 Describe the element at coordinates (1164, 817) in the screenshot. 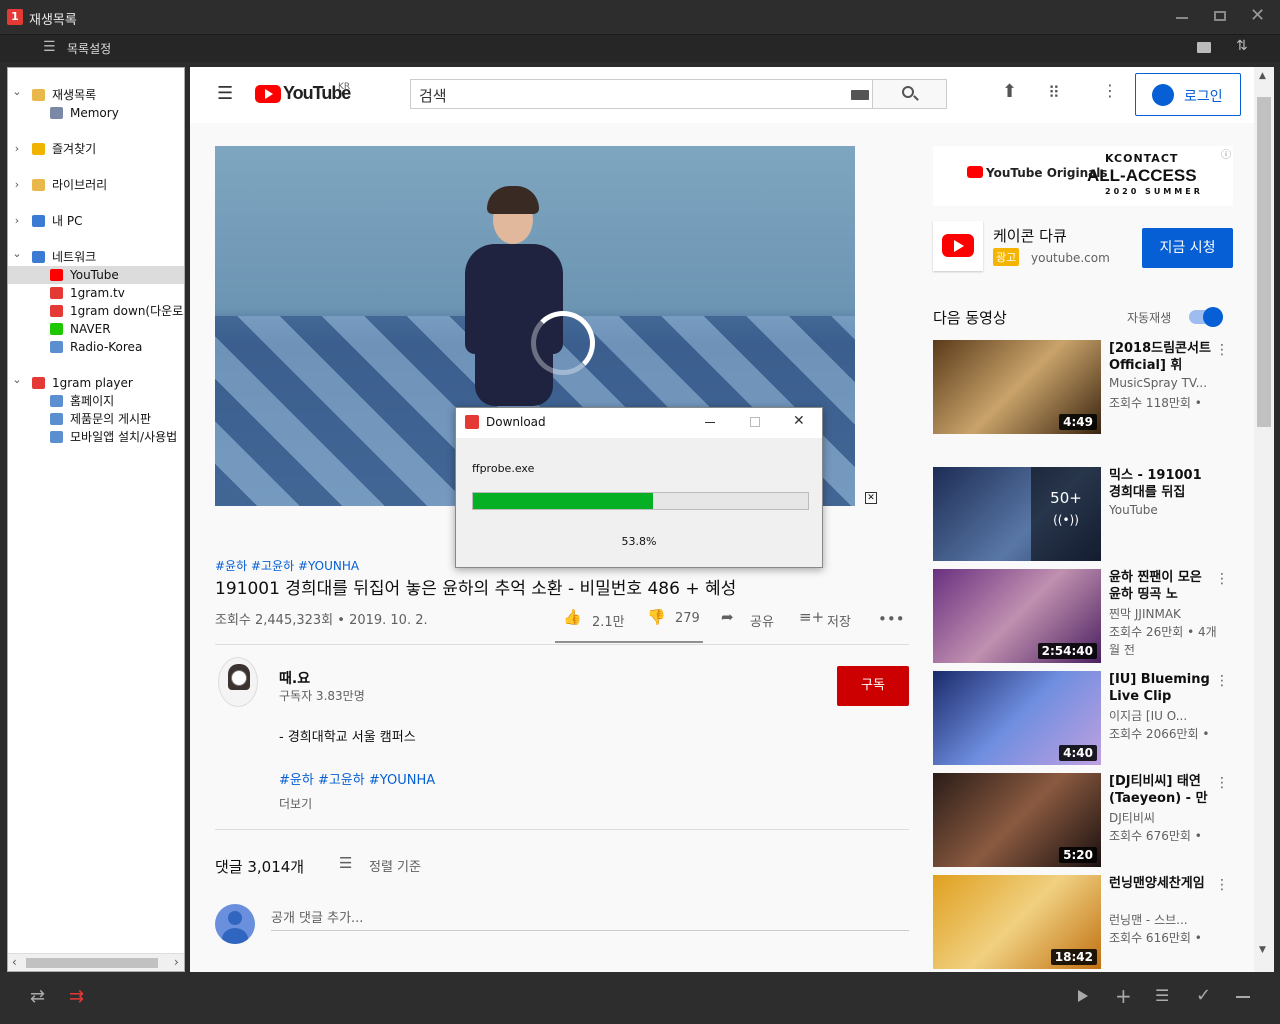

I see `recommendation-channel: DJ티비씨` at that location.